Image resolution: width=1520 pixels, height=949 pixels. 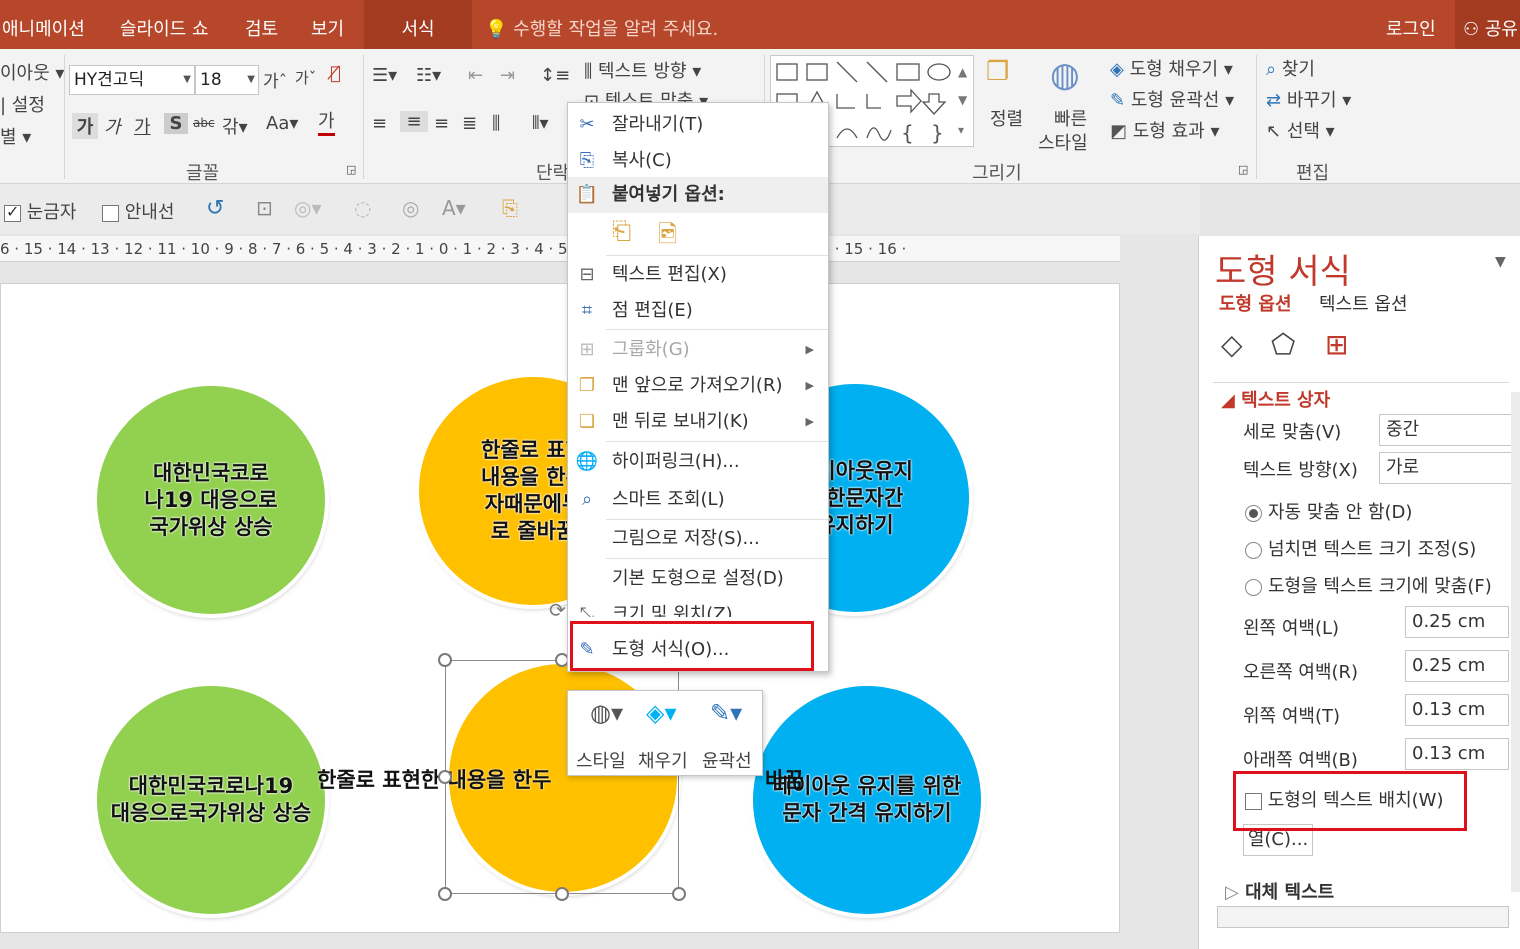 I want to click on menu-item-set-default: 기본 도형으로 설정(D), so click(x=698, y=579).